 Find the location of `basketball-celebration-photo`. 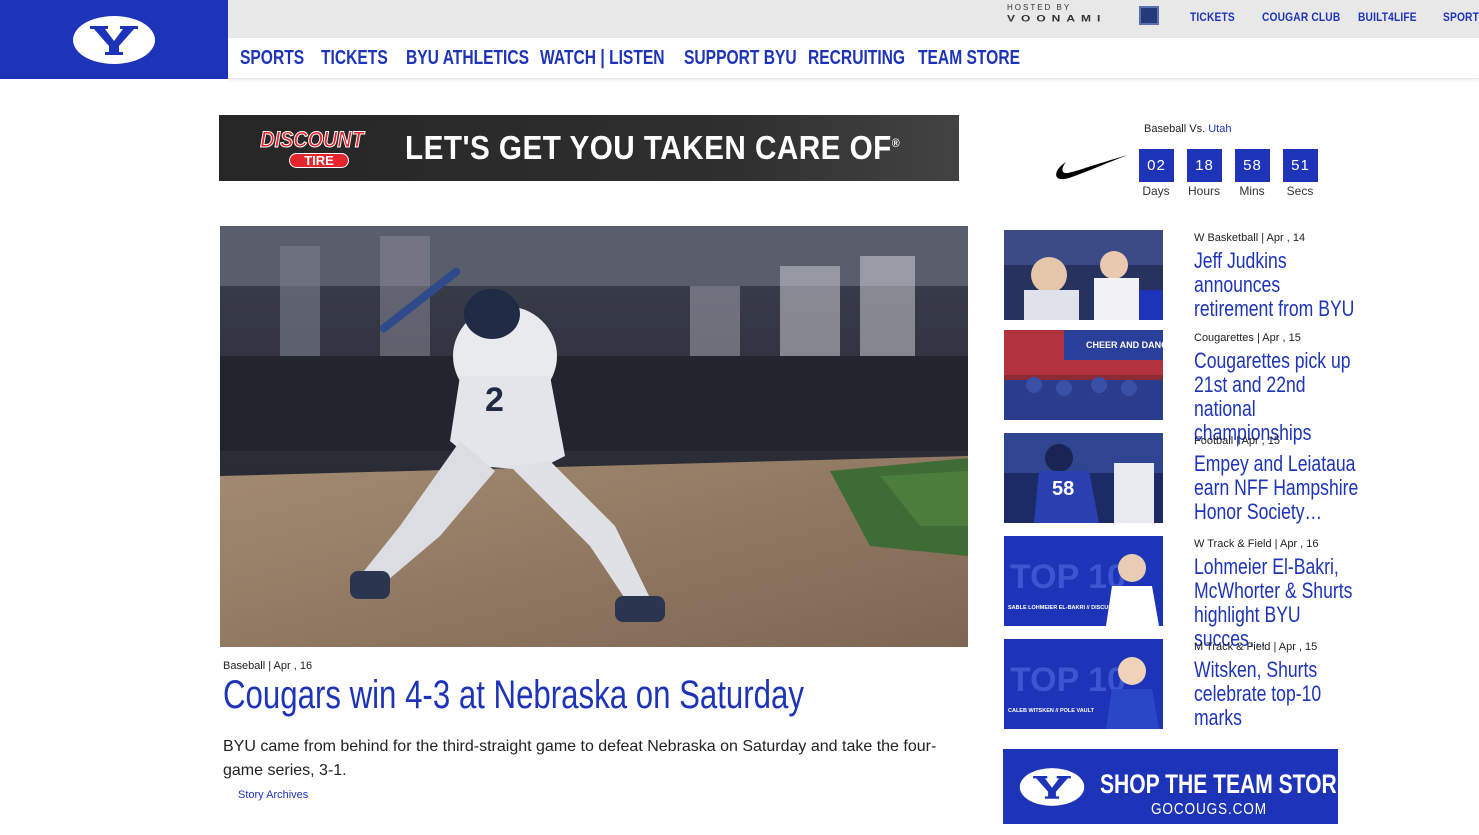

basketball-celebration-photo is located at coordinates (1083, 275).